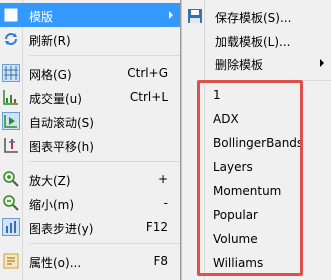 The image size is (331, 280). What do you see at coordinates (90, 97) in the screenshot?
I see `menu-item-volume: 成交量(u) Ctrl+L` at bounding box center [90, 97].